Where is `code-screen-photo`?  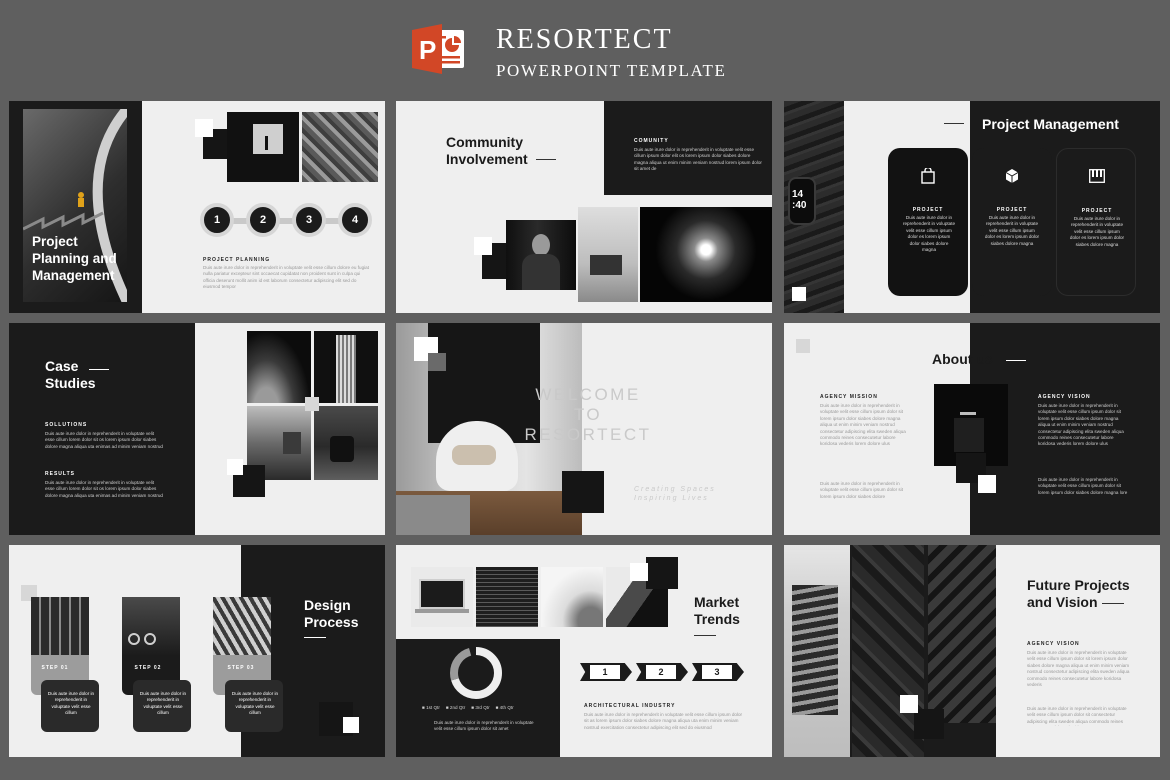 code-screen-photo is located at coordinates (507, 597).